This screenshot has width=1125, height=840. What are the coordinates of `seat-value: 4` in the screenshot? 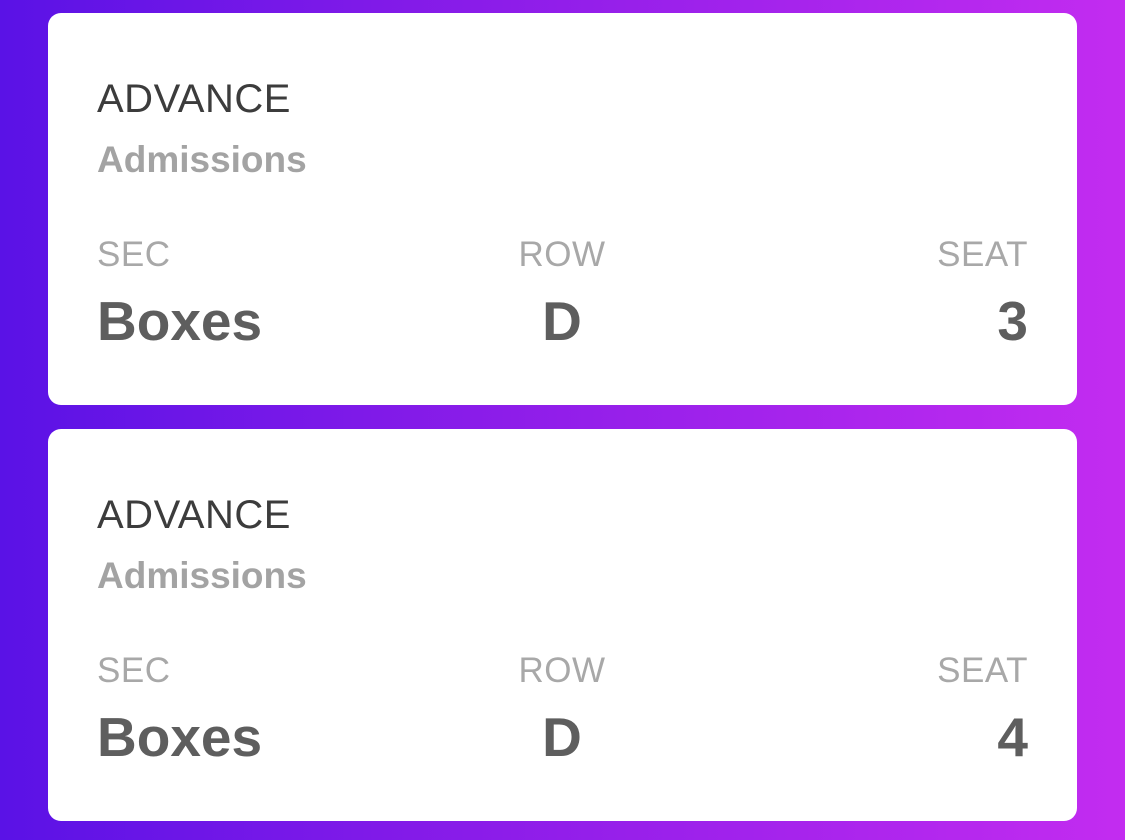 It's located at (1012, 737).